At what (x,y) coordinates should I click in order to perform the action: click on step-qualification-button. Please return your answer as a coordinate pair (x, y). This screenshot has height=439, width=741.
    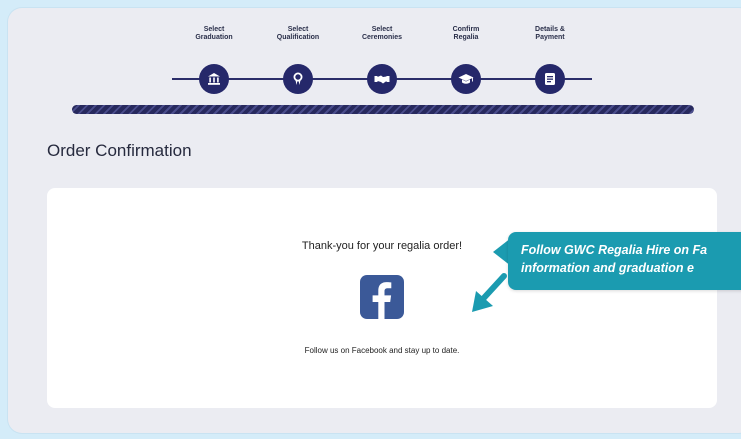
    Looking at the image, I should click on (298, 79).